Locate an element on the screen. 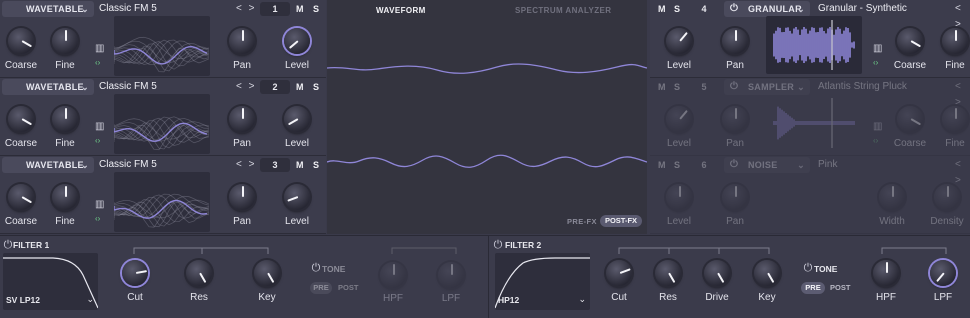 Image resolution: width=970 pixels, height=318 pixels. filter2-lpf-knob is located at coordinates (943, 273).